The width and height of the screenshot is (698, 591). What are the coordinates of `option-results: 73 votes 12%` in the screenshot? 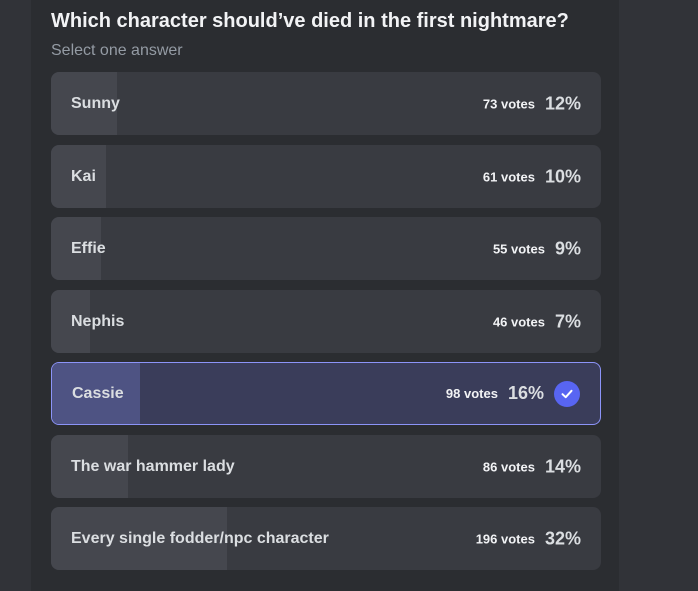 It's located at (532, 103).